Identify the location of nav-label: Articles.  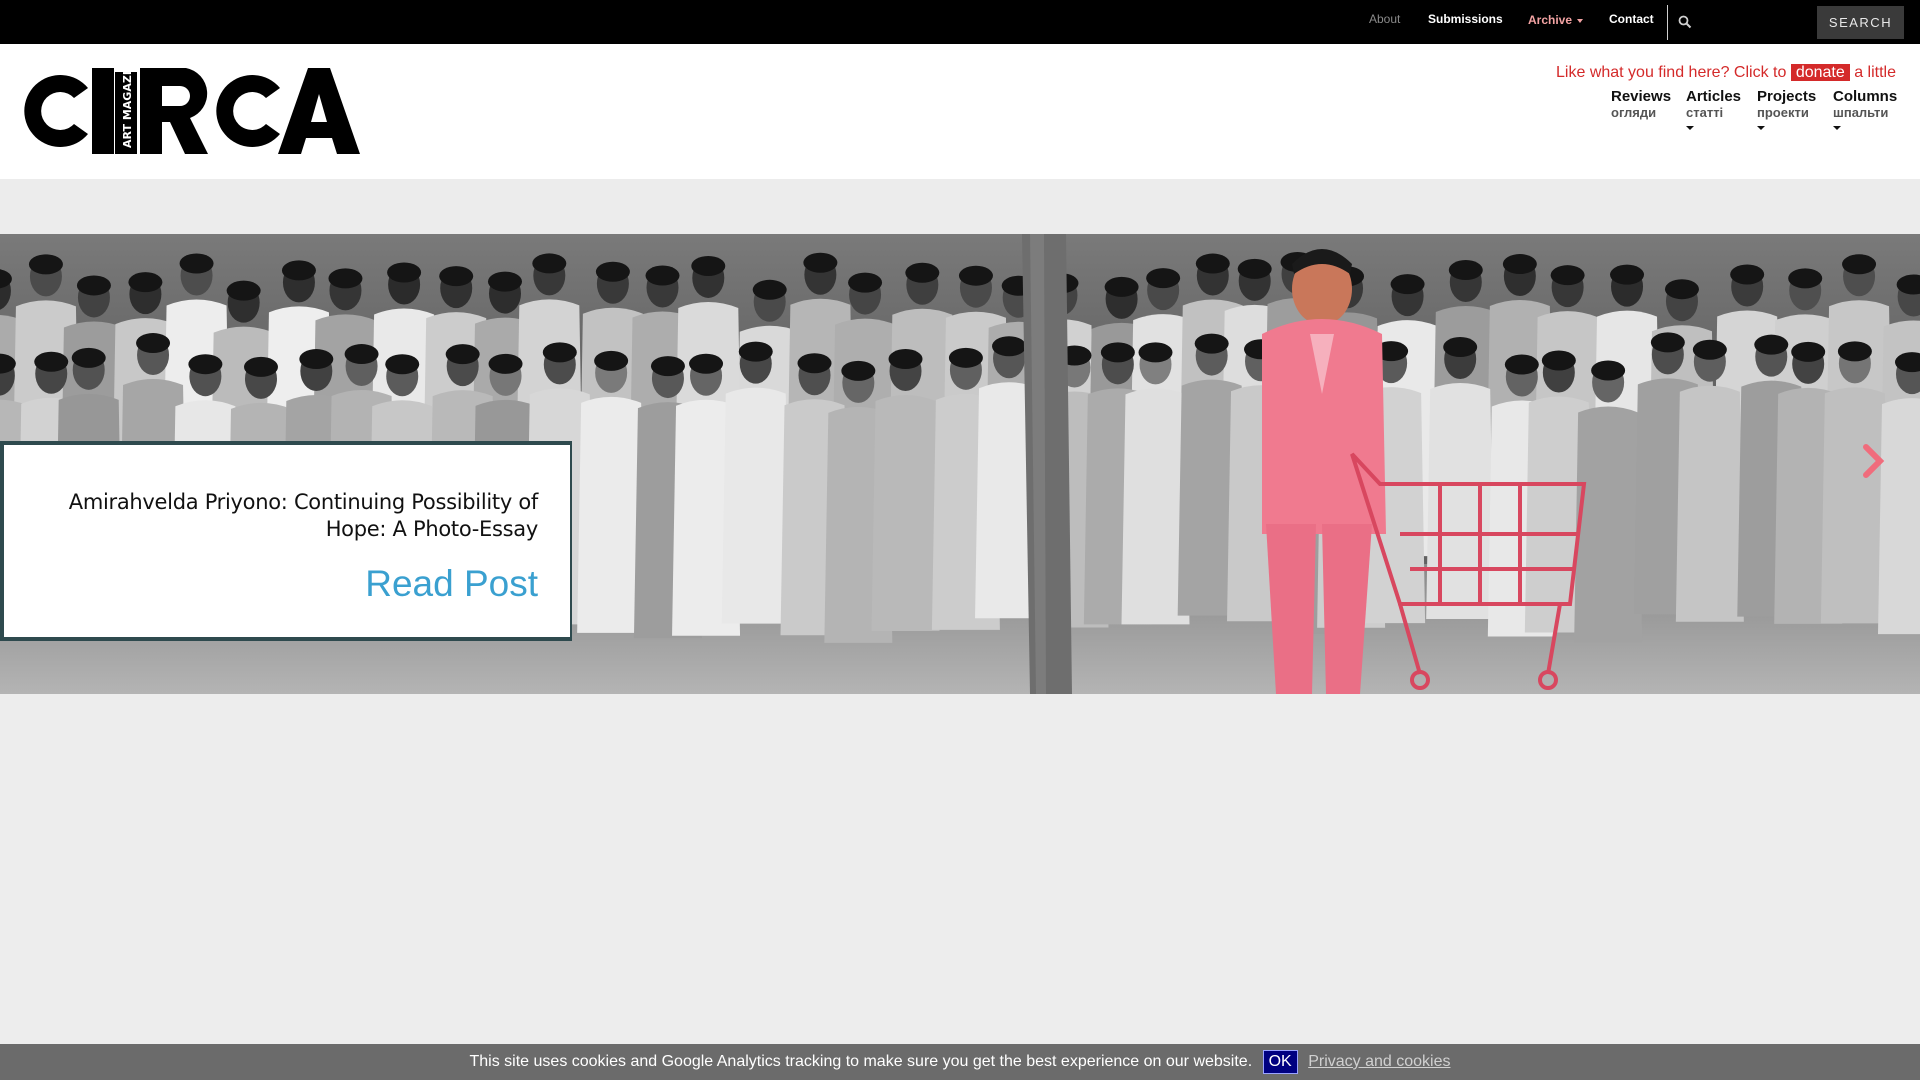
(1714, 96).